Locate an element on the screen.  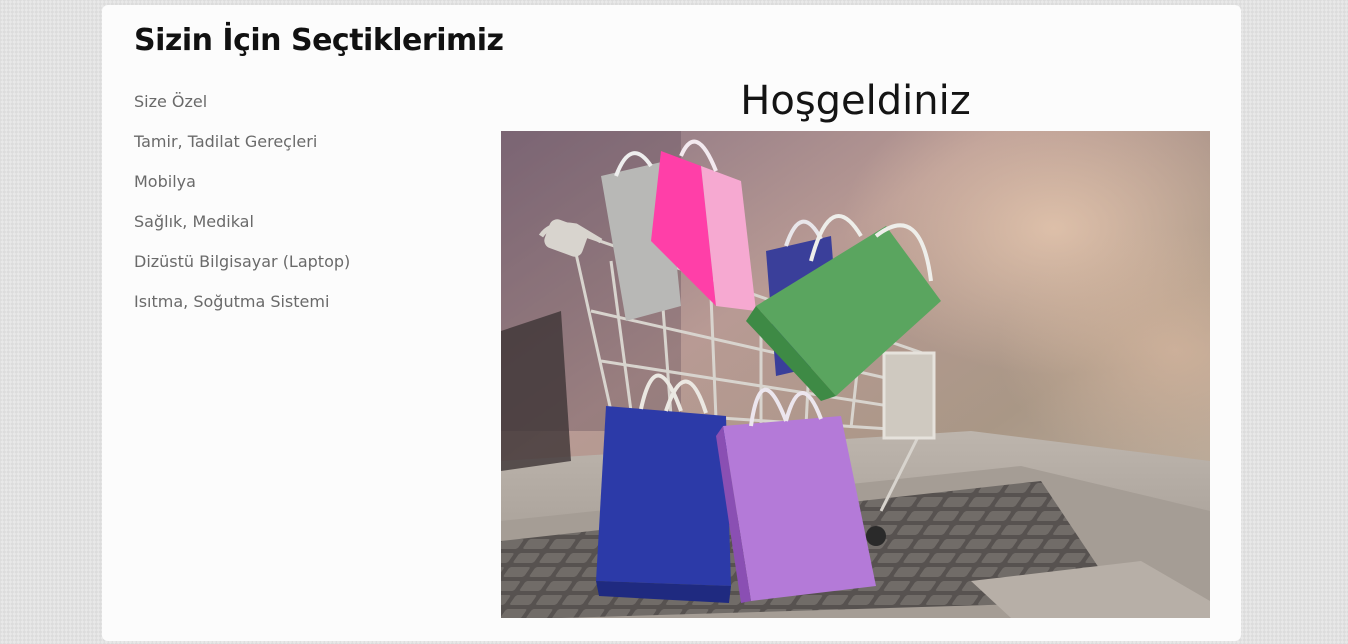
section-title: Sizin İçin Seçtiklerimiz is located at coordinates (319, 40).